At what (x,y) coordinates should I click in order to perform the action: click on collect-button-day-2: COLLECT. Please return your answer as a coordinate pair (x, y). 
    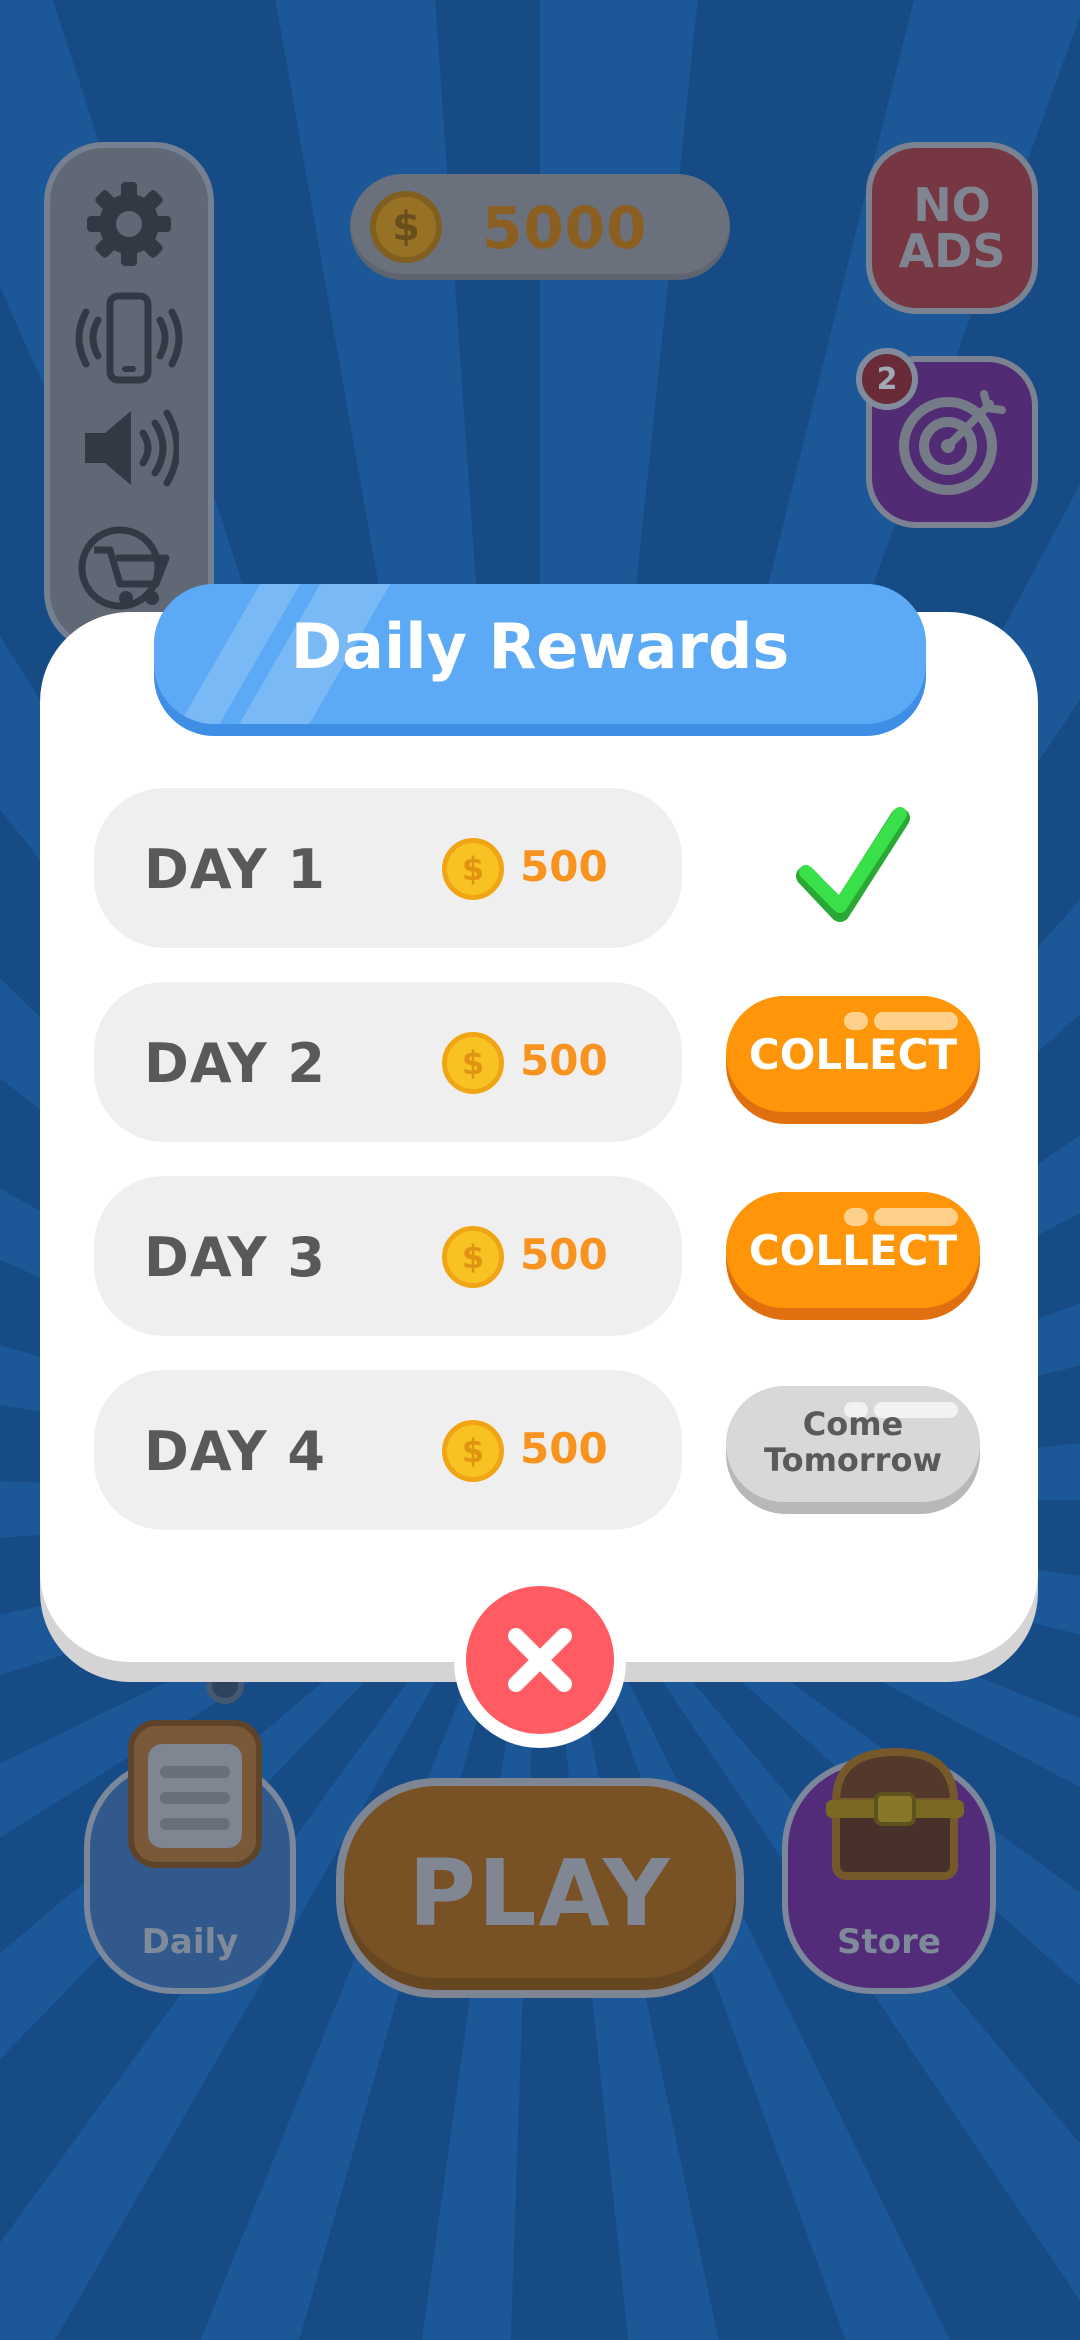
    Looking at the image, I should click on (853, 1060).